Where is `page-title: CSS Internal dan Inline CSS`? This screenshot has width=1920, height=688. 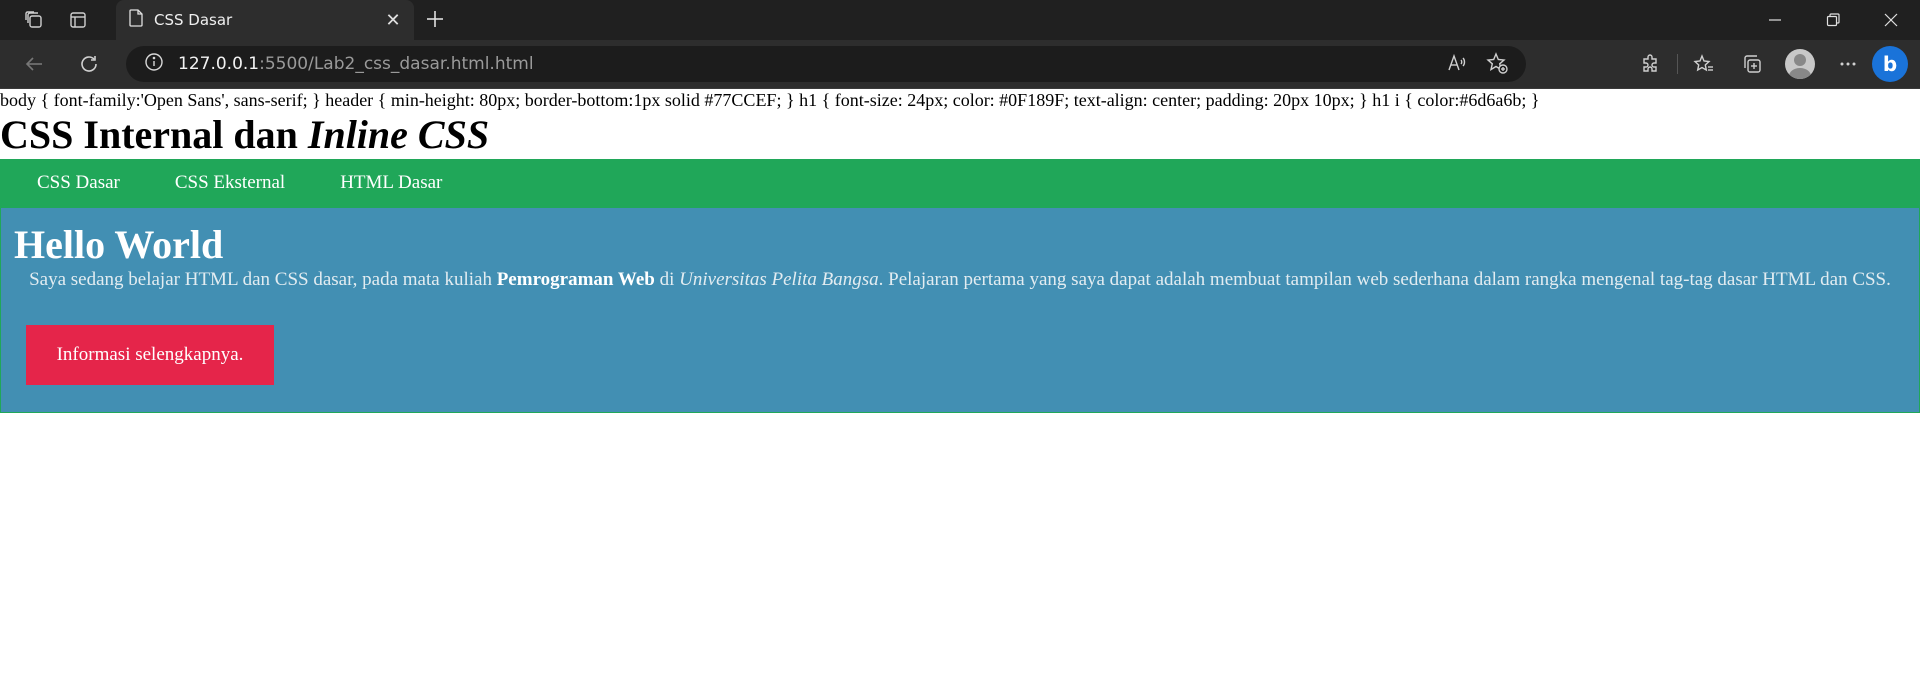
page-title: CSS Internal dan Inline CSS is located at coordinates (960, 135).